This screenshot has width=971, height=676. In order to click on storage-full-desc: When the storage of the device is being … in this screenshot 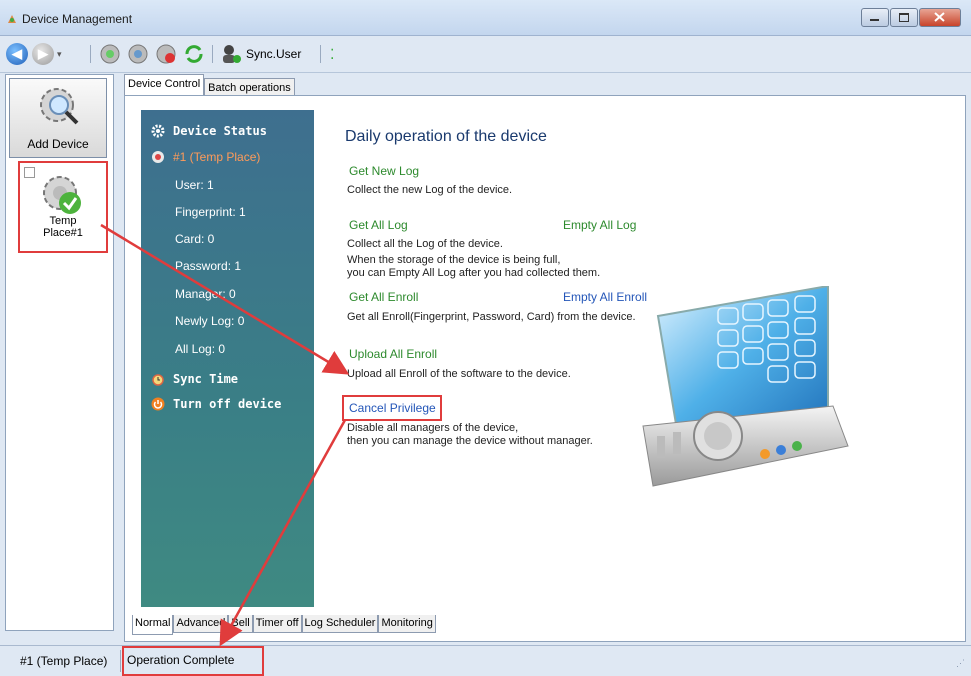, I will do `click(454, 260)`.